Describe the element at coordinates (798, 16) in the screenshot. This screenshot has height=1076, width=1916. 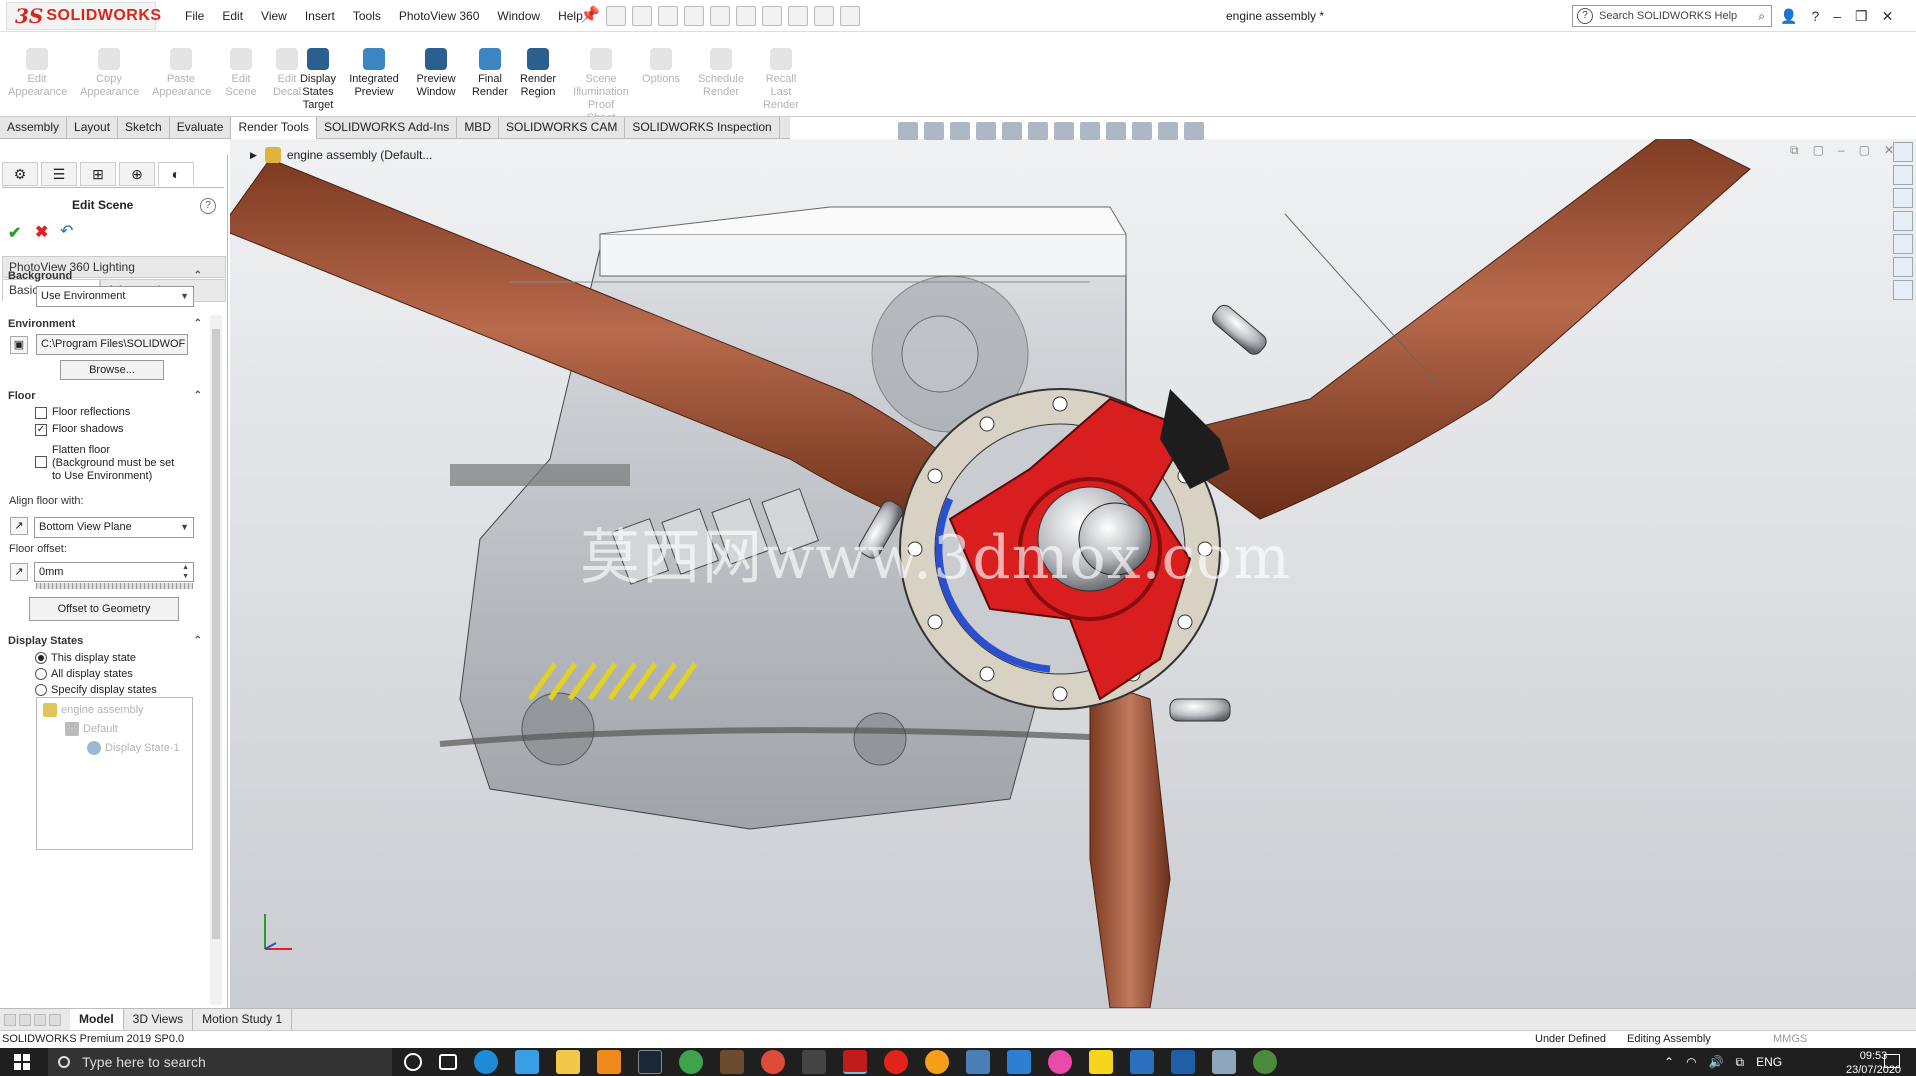
I see `rebuild-icon` at that location.